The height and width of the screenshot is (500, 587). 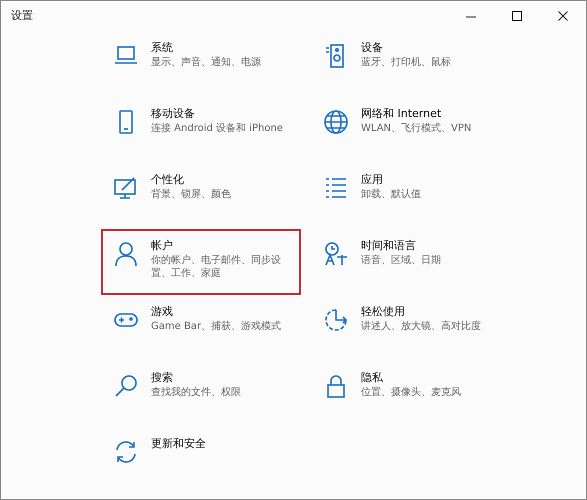 I want to click on settings-tile: 个性化 背景、锁屏、颜色, so click(x=201, y=196).